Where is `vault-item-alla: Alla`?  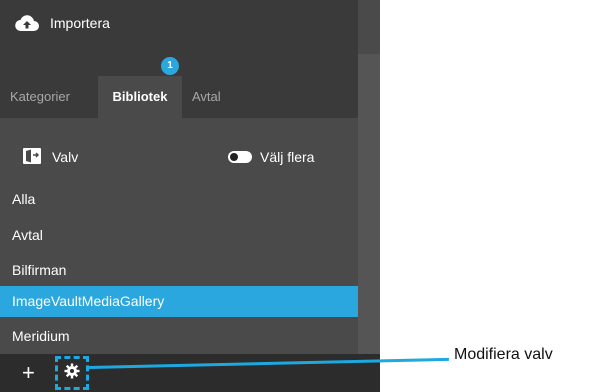 vault-item-alla: Alla is located at coordinates (179, 199).